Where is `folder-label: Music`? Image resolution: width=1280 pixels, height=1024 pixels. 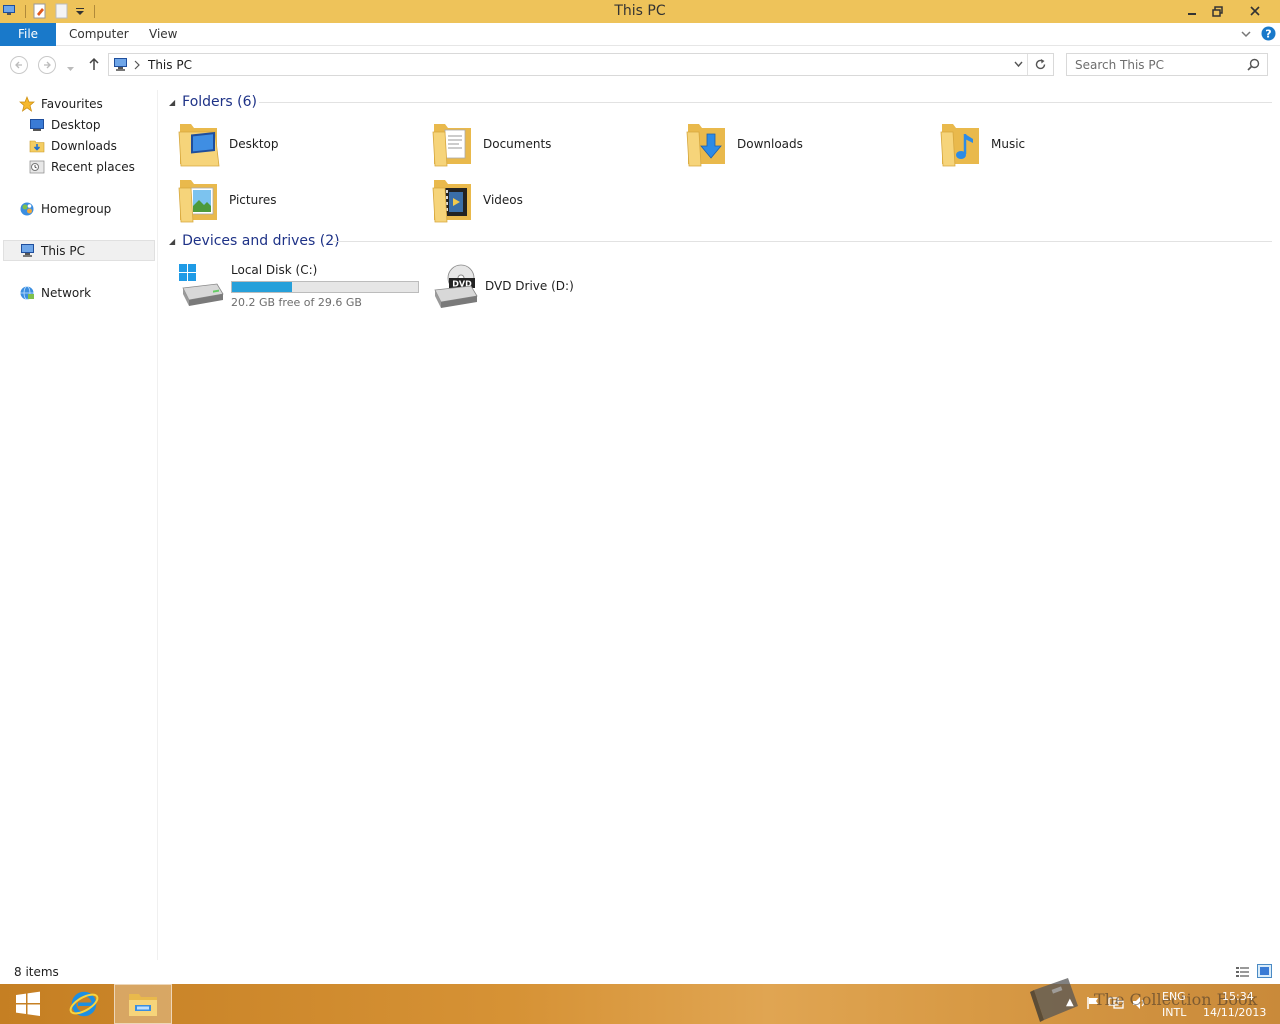 folder-label: Music is located at coordinates (1008, 144).